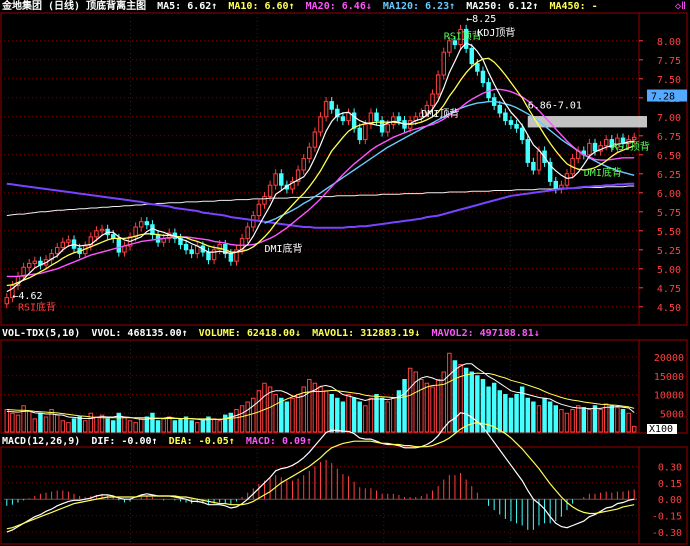 This screenshot has height=546, width=690. Describe the element at coordinates (419, 6) in the screenshot. I see `ma120-readout: MA120: 6.23↑` at that location.